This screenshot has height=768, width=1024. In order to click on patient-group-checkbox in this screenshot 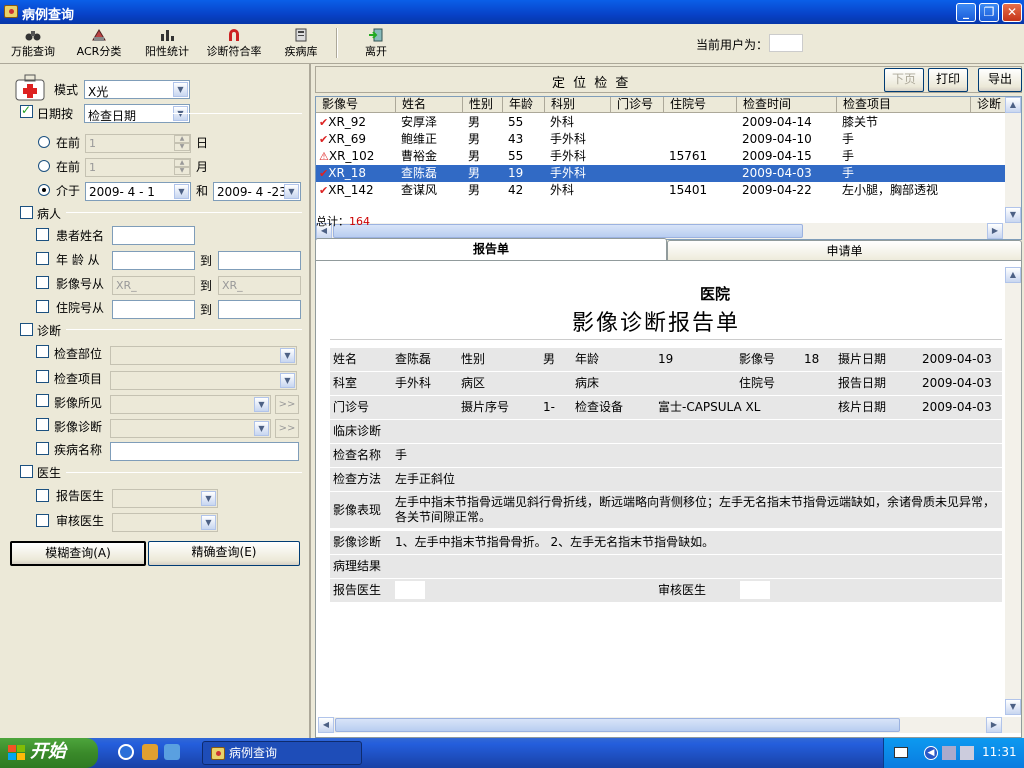, I will do `click(26, 212)`.